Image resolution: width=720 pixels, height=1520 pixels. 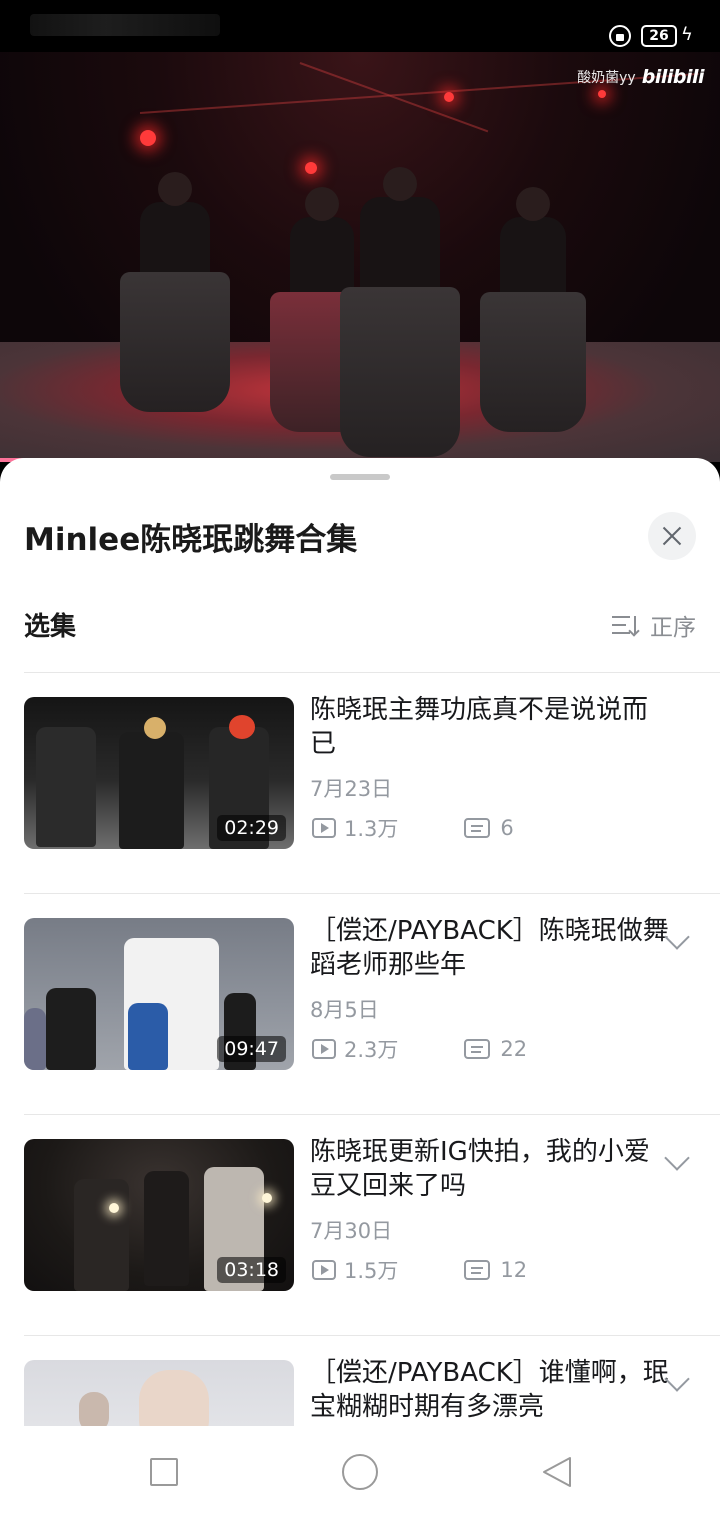 What do you see at coordinates (672, 536) in the screenshot?
I see `close-icon` at bounding box center [672, 536].